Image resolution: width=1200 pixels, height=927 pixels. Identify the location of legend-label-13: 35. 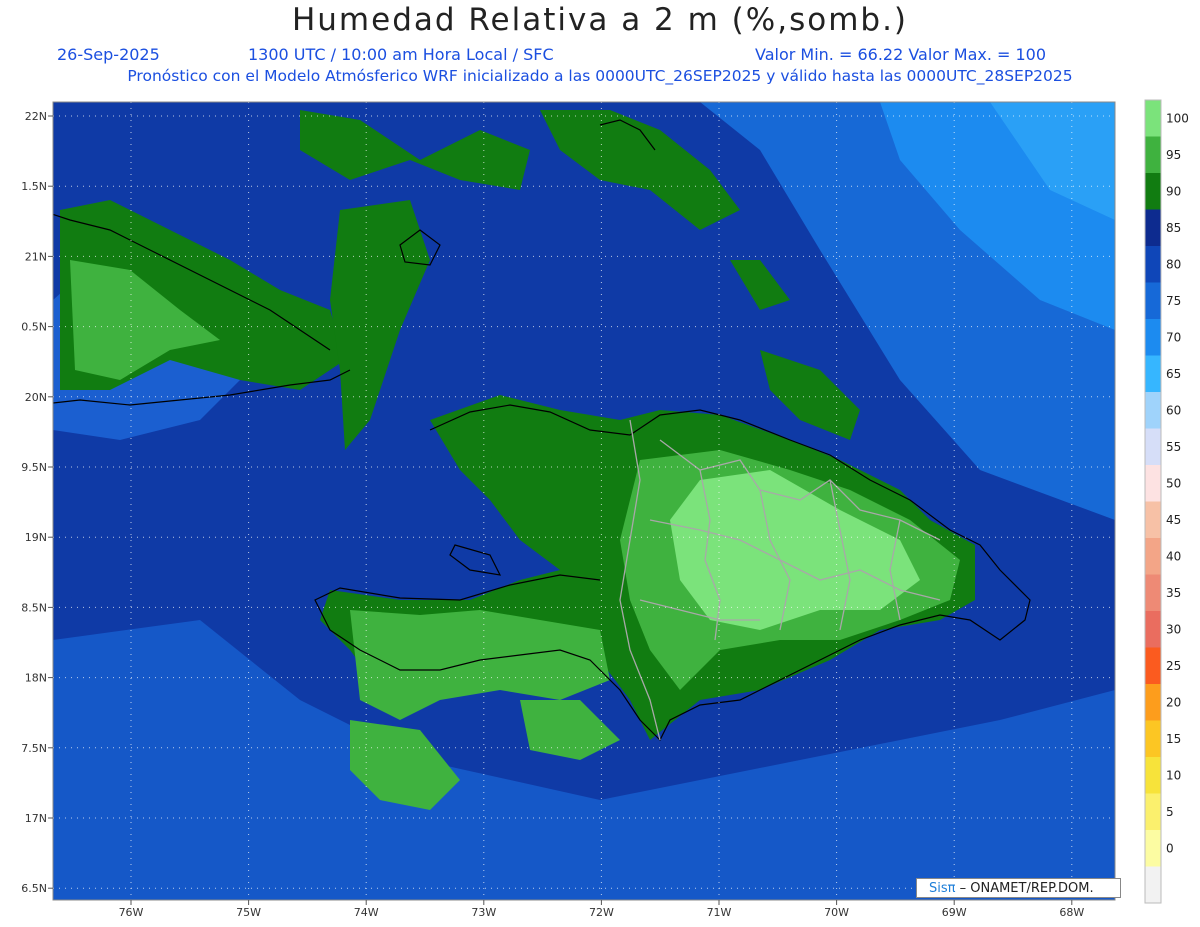
(1173, 593).